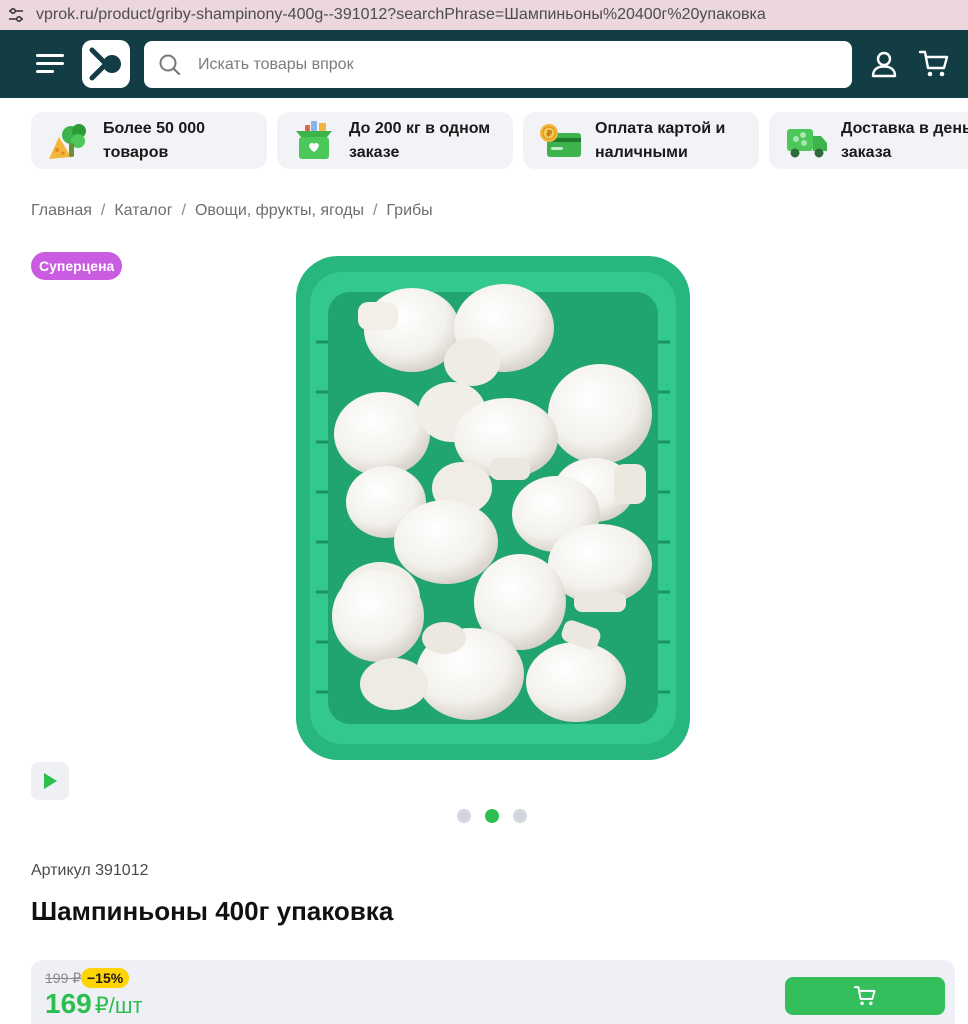 This screenshot has height=1024, width=968. I want to click on current-price: 169 ₽/шт, so click(94, 1004).